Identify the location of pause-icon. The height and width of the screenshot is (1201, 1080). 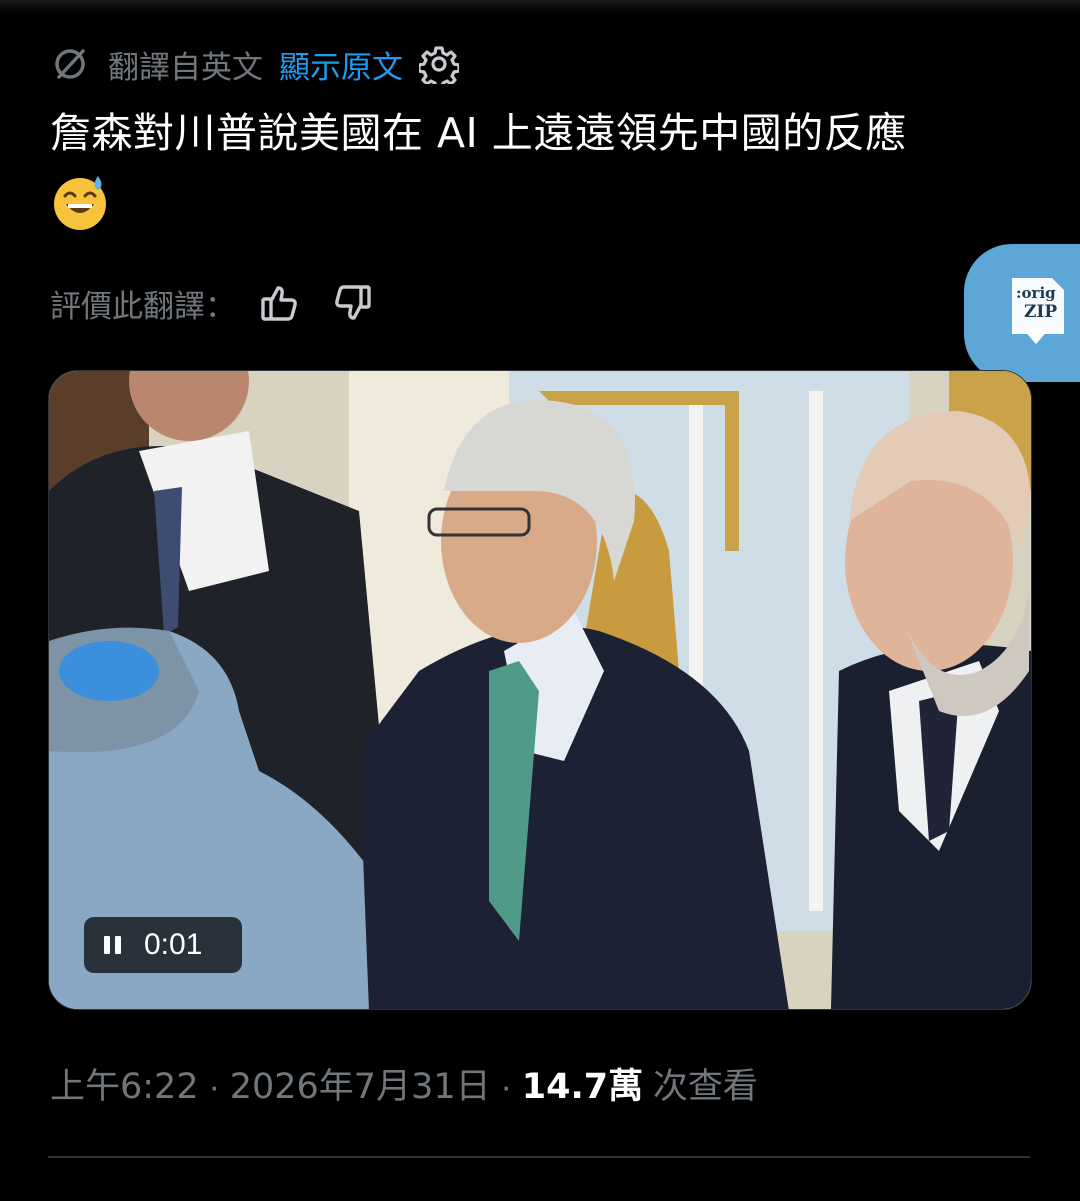
(113, 945).